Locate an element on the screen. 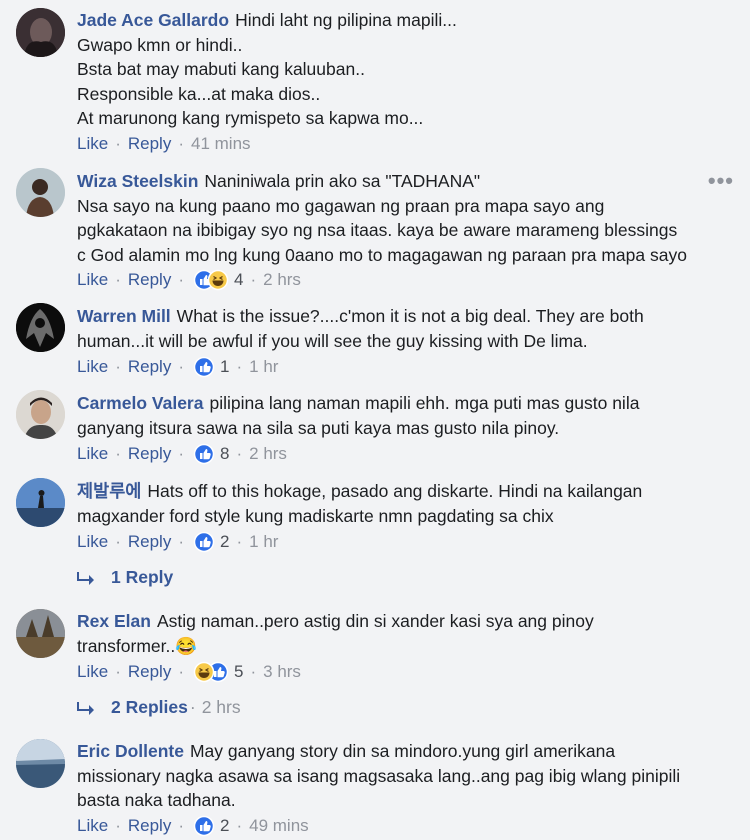 This screenshot has height=840, width=750. replies-count: 1 Reply is located at coordinates (142, 577).